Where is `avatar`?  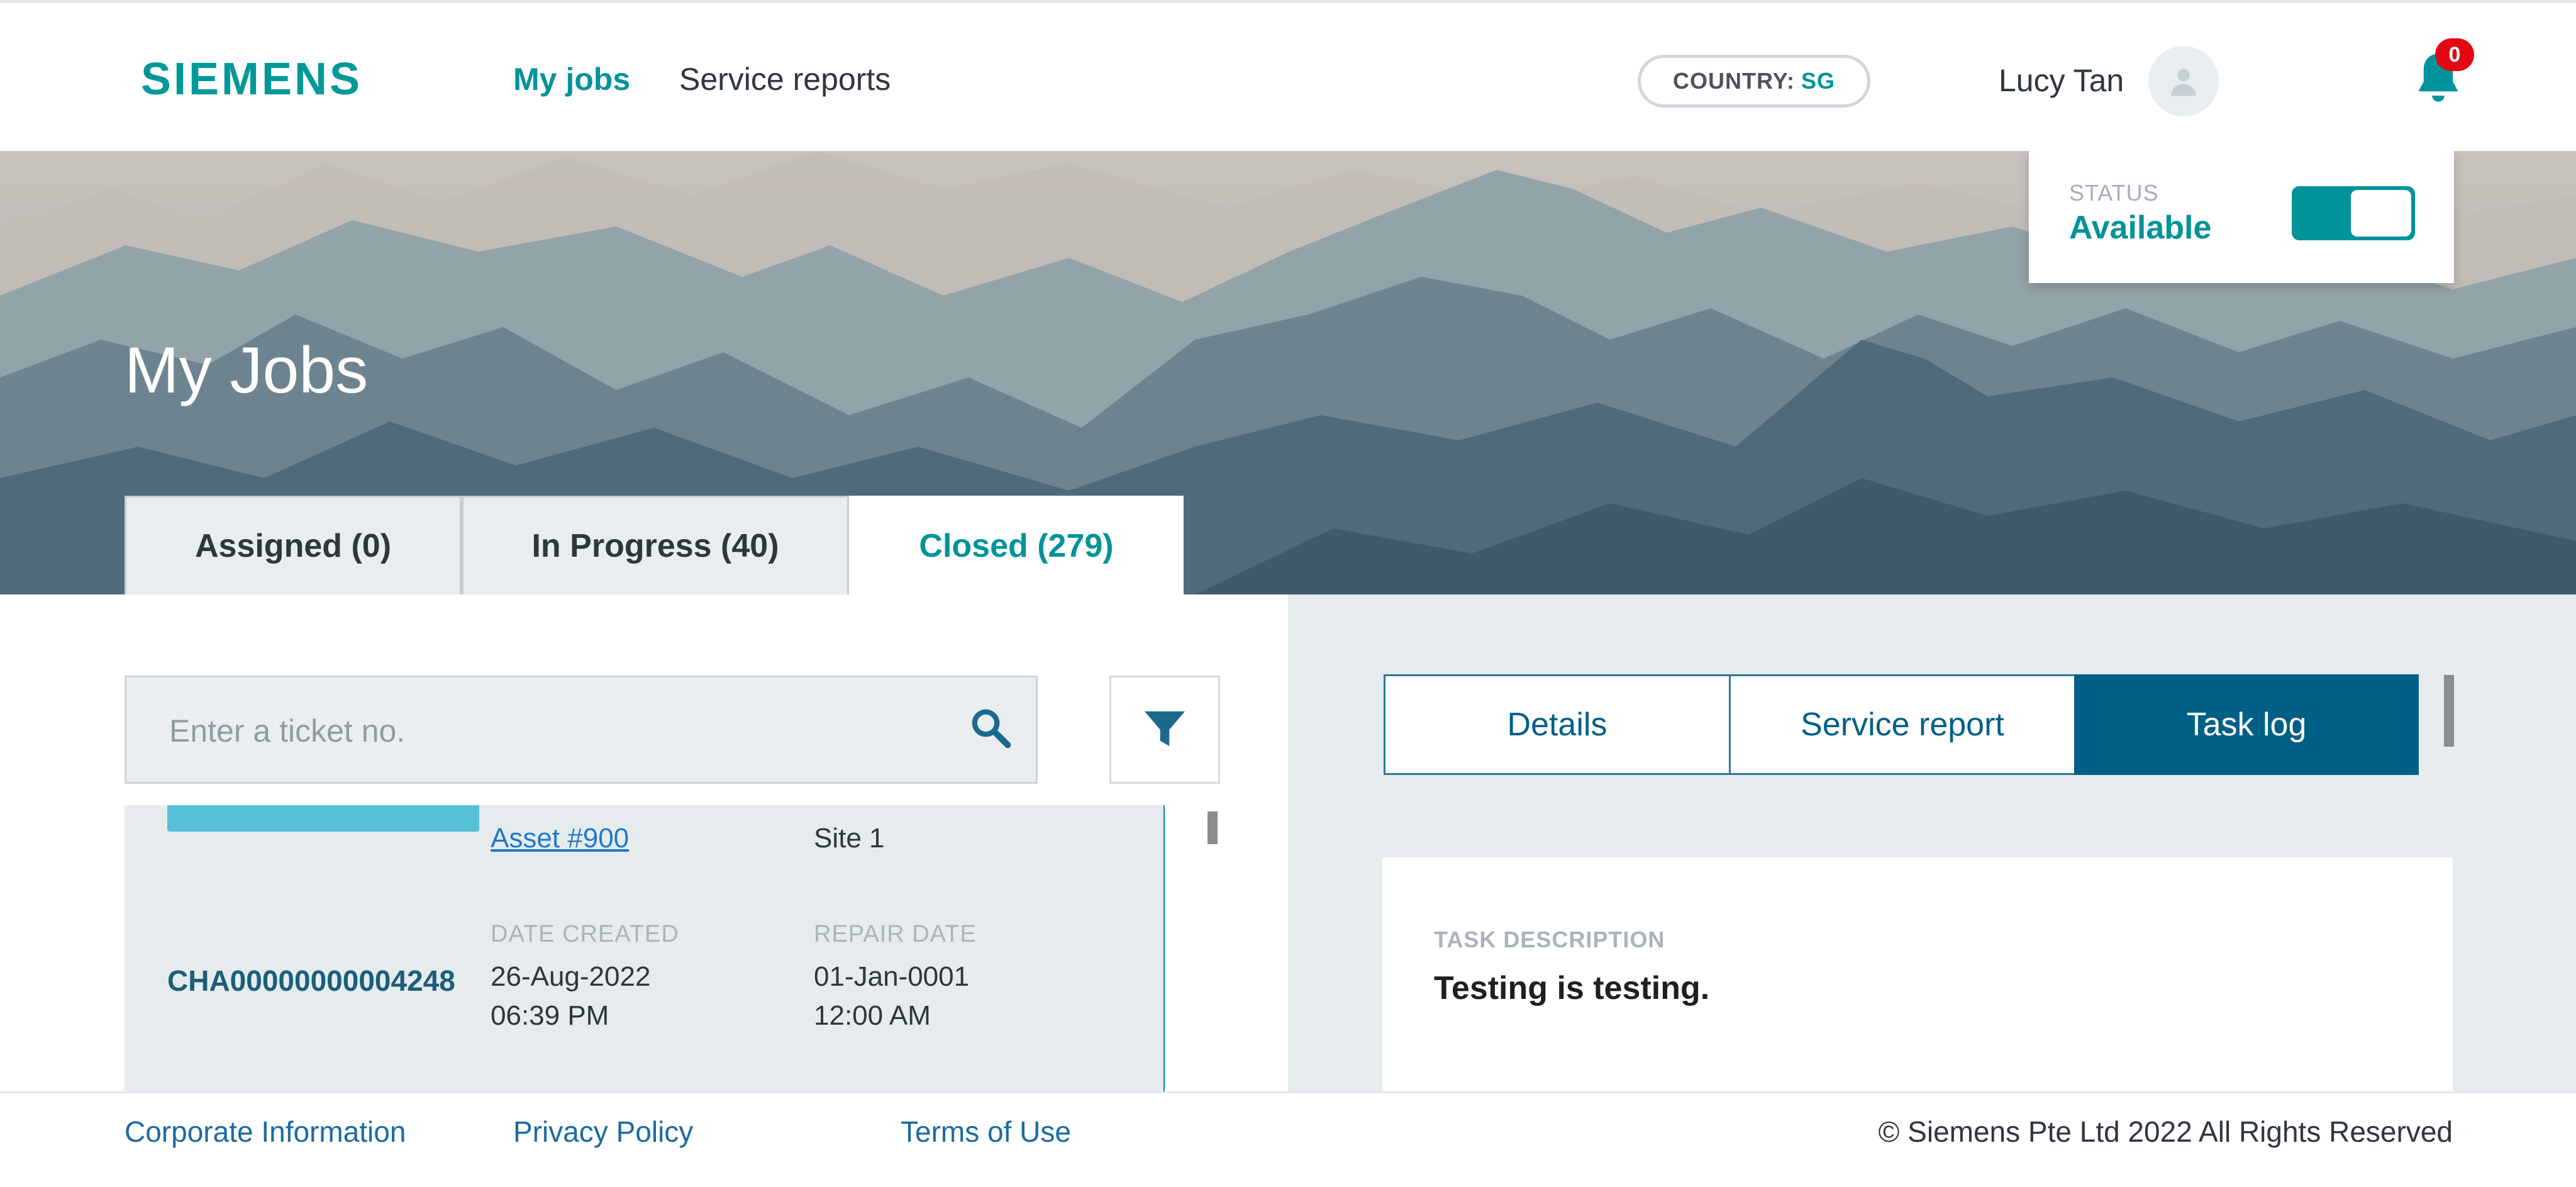 avatar is located at coordinates (2183, 81).